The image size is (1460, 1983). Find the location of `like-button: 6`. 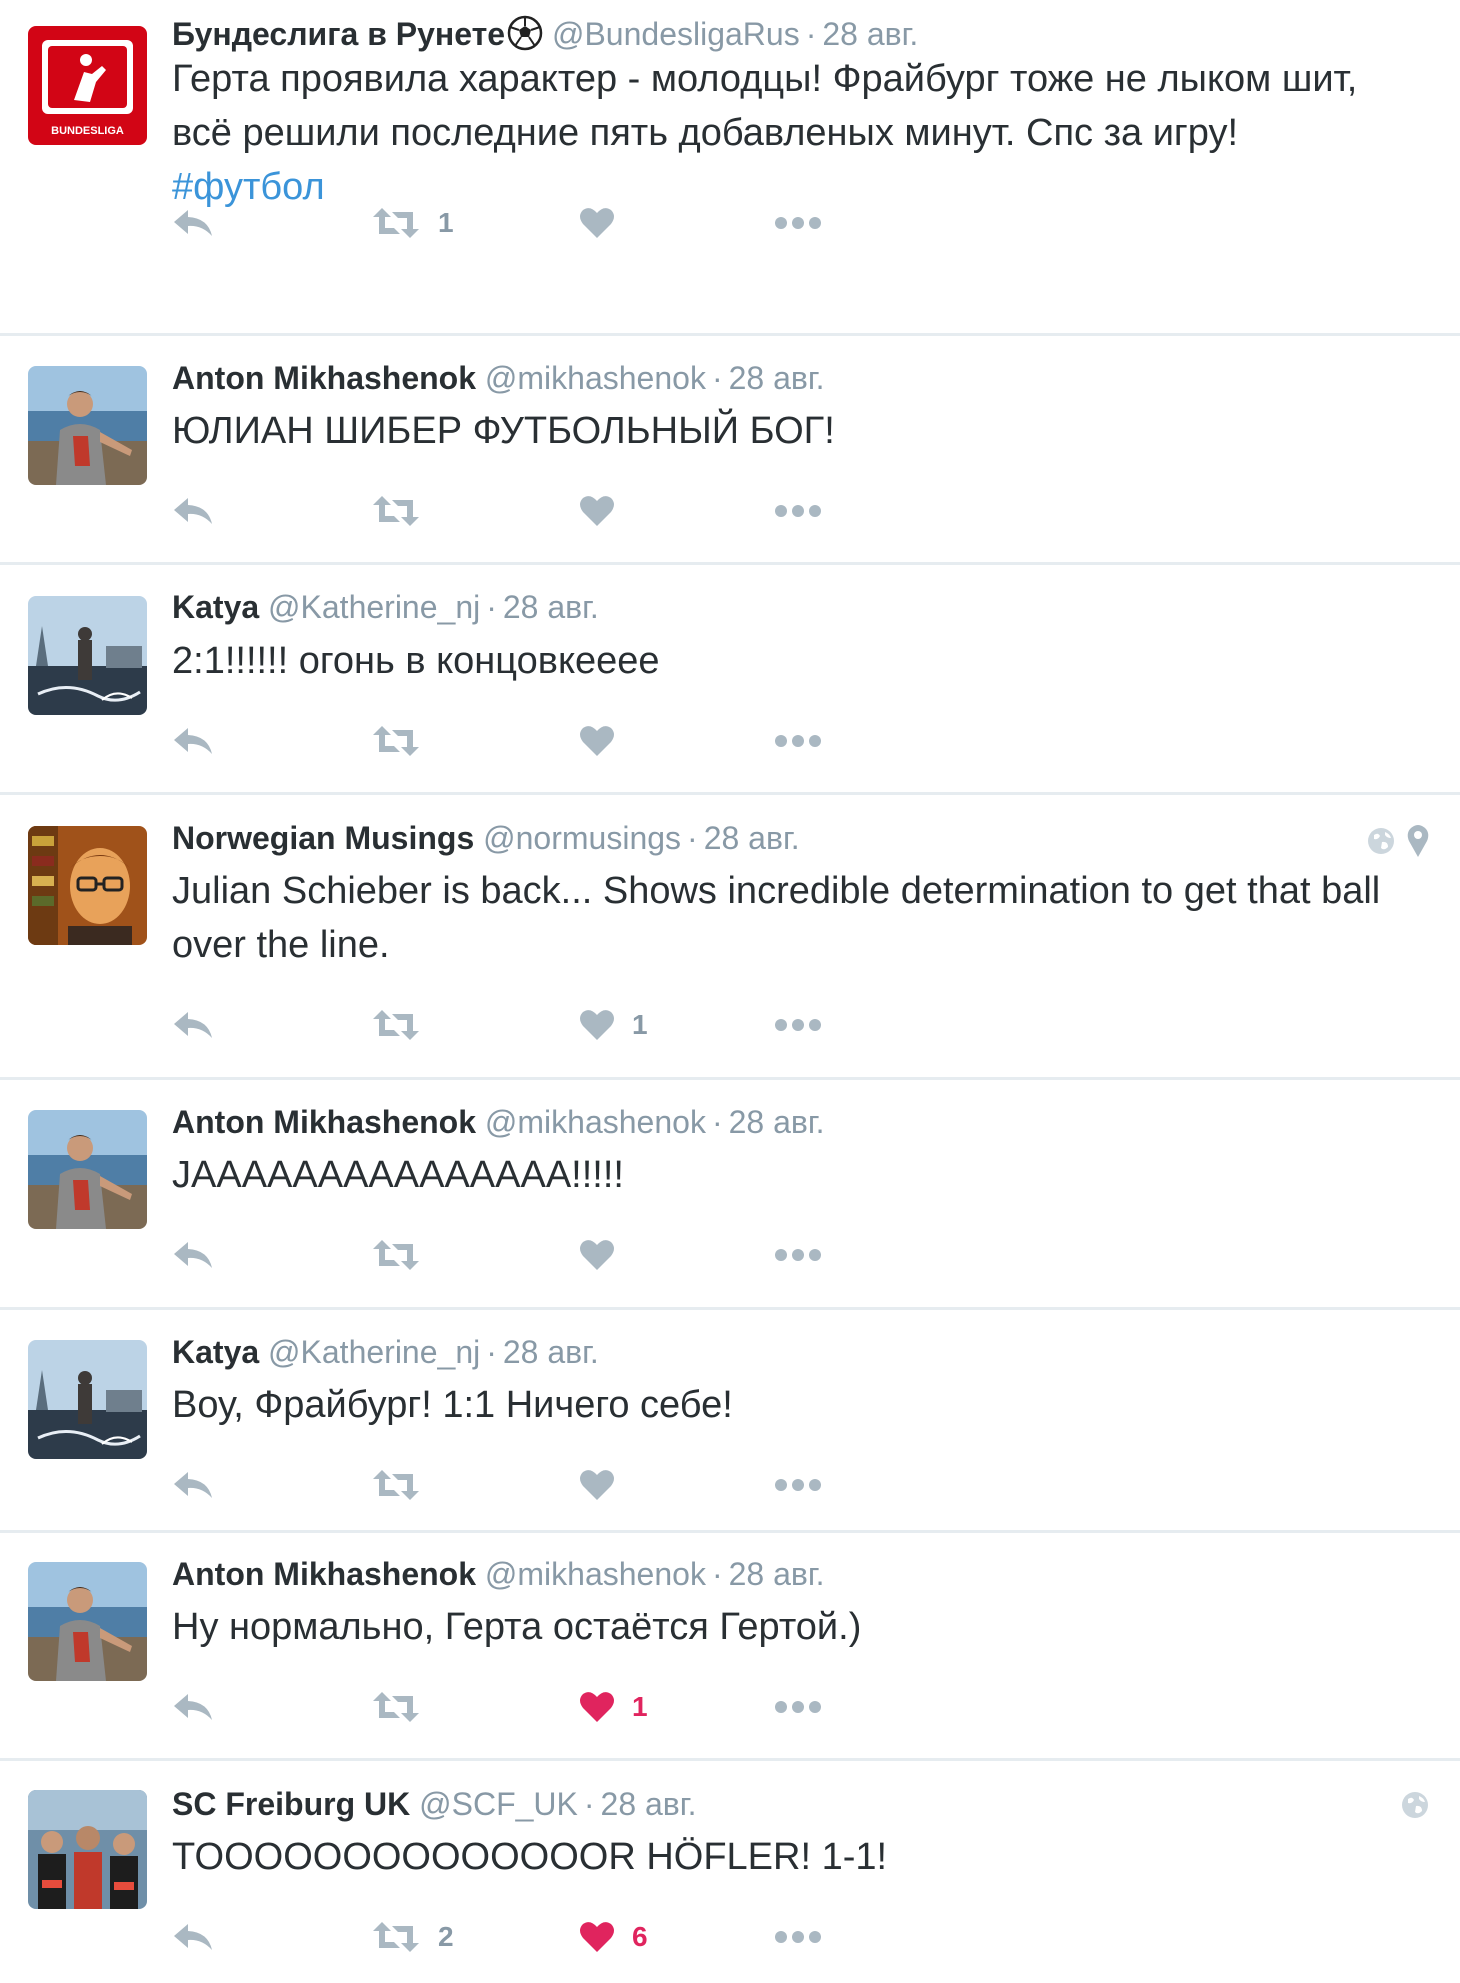

like-button: 6 is located at coordinates (614, 1937).